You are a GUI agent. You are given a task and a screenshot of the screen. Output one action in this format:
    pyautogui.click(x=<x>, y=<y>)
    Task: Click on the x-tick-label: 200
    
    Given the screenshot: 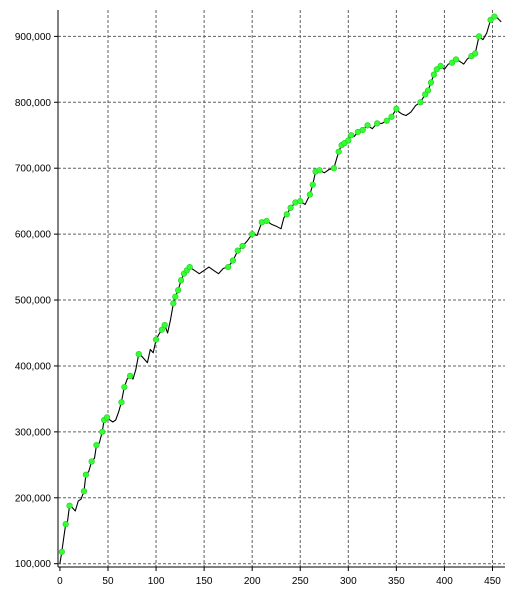 What is the action you would take?
    pyautogui.click(x=252, y=581)
    